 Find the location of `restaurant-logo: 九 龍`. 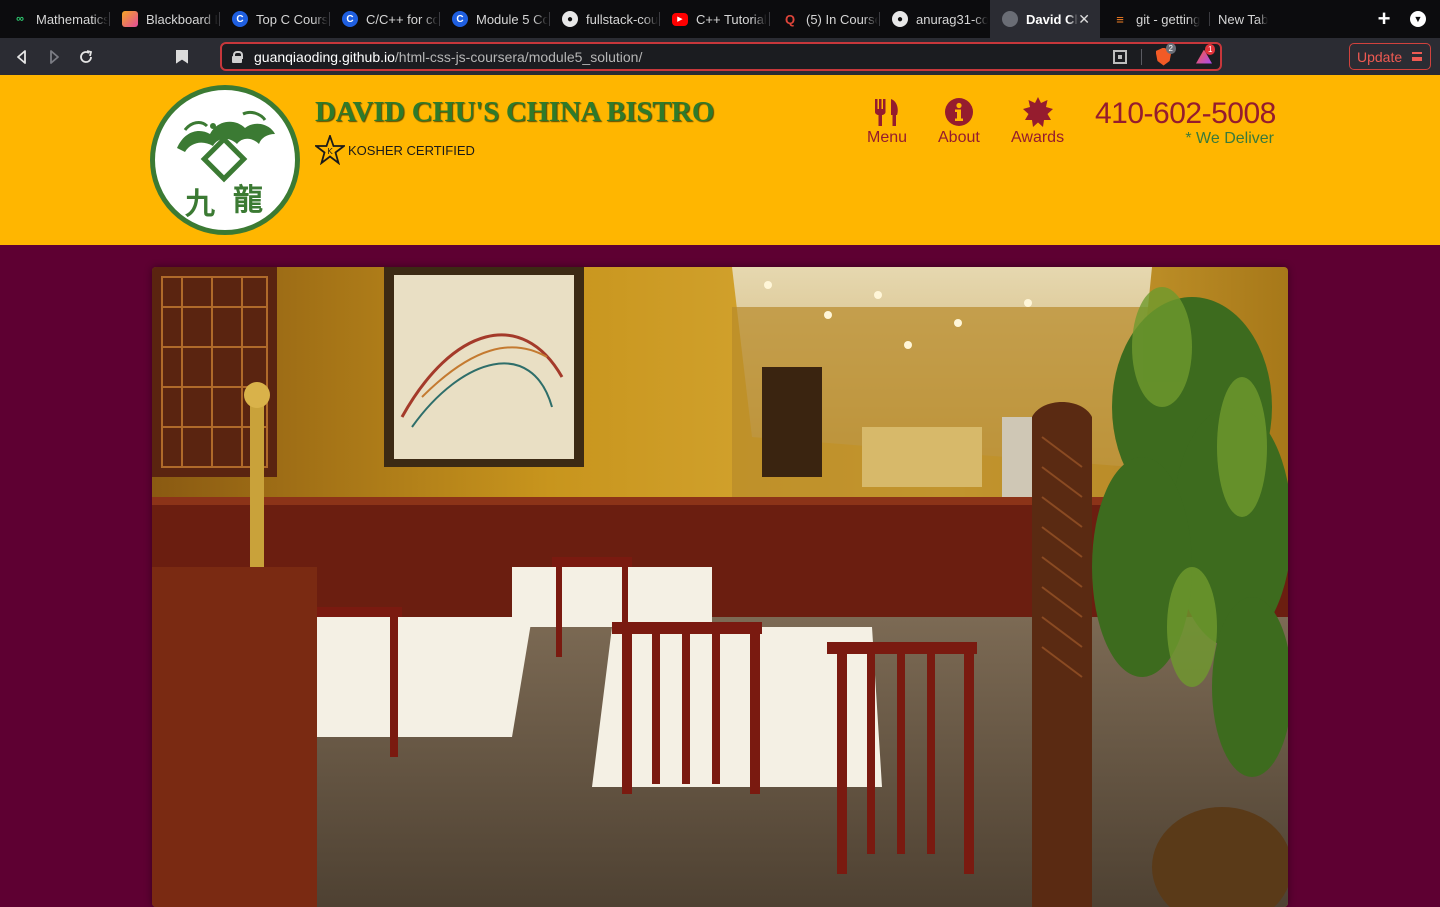

restaurant-logo: 九 龍 is located at coordinates (225, 160).